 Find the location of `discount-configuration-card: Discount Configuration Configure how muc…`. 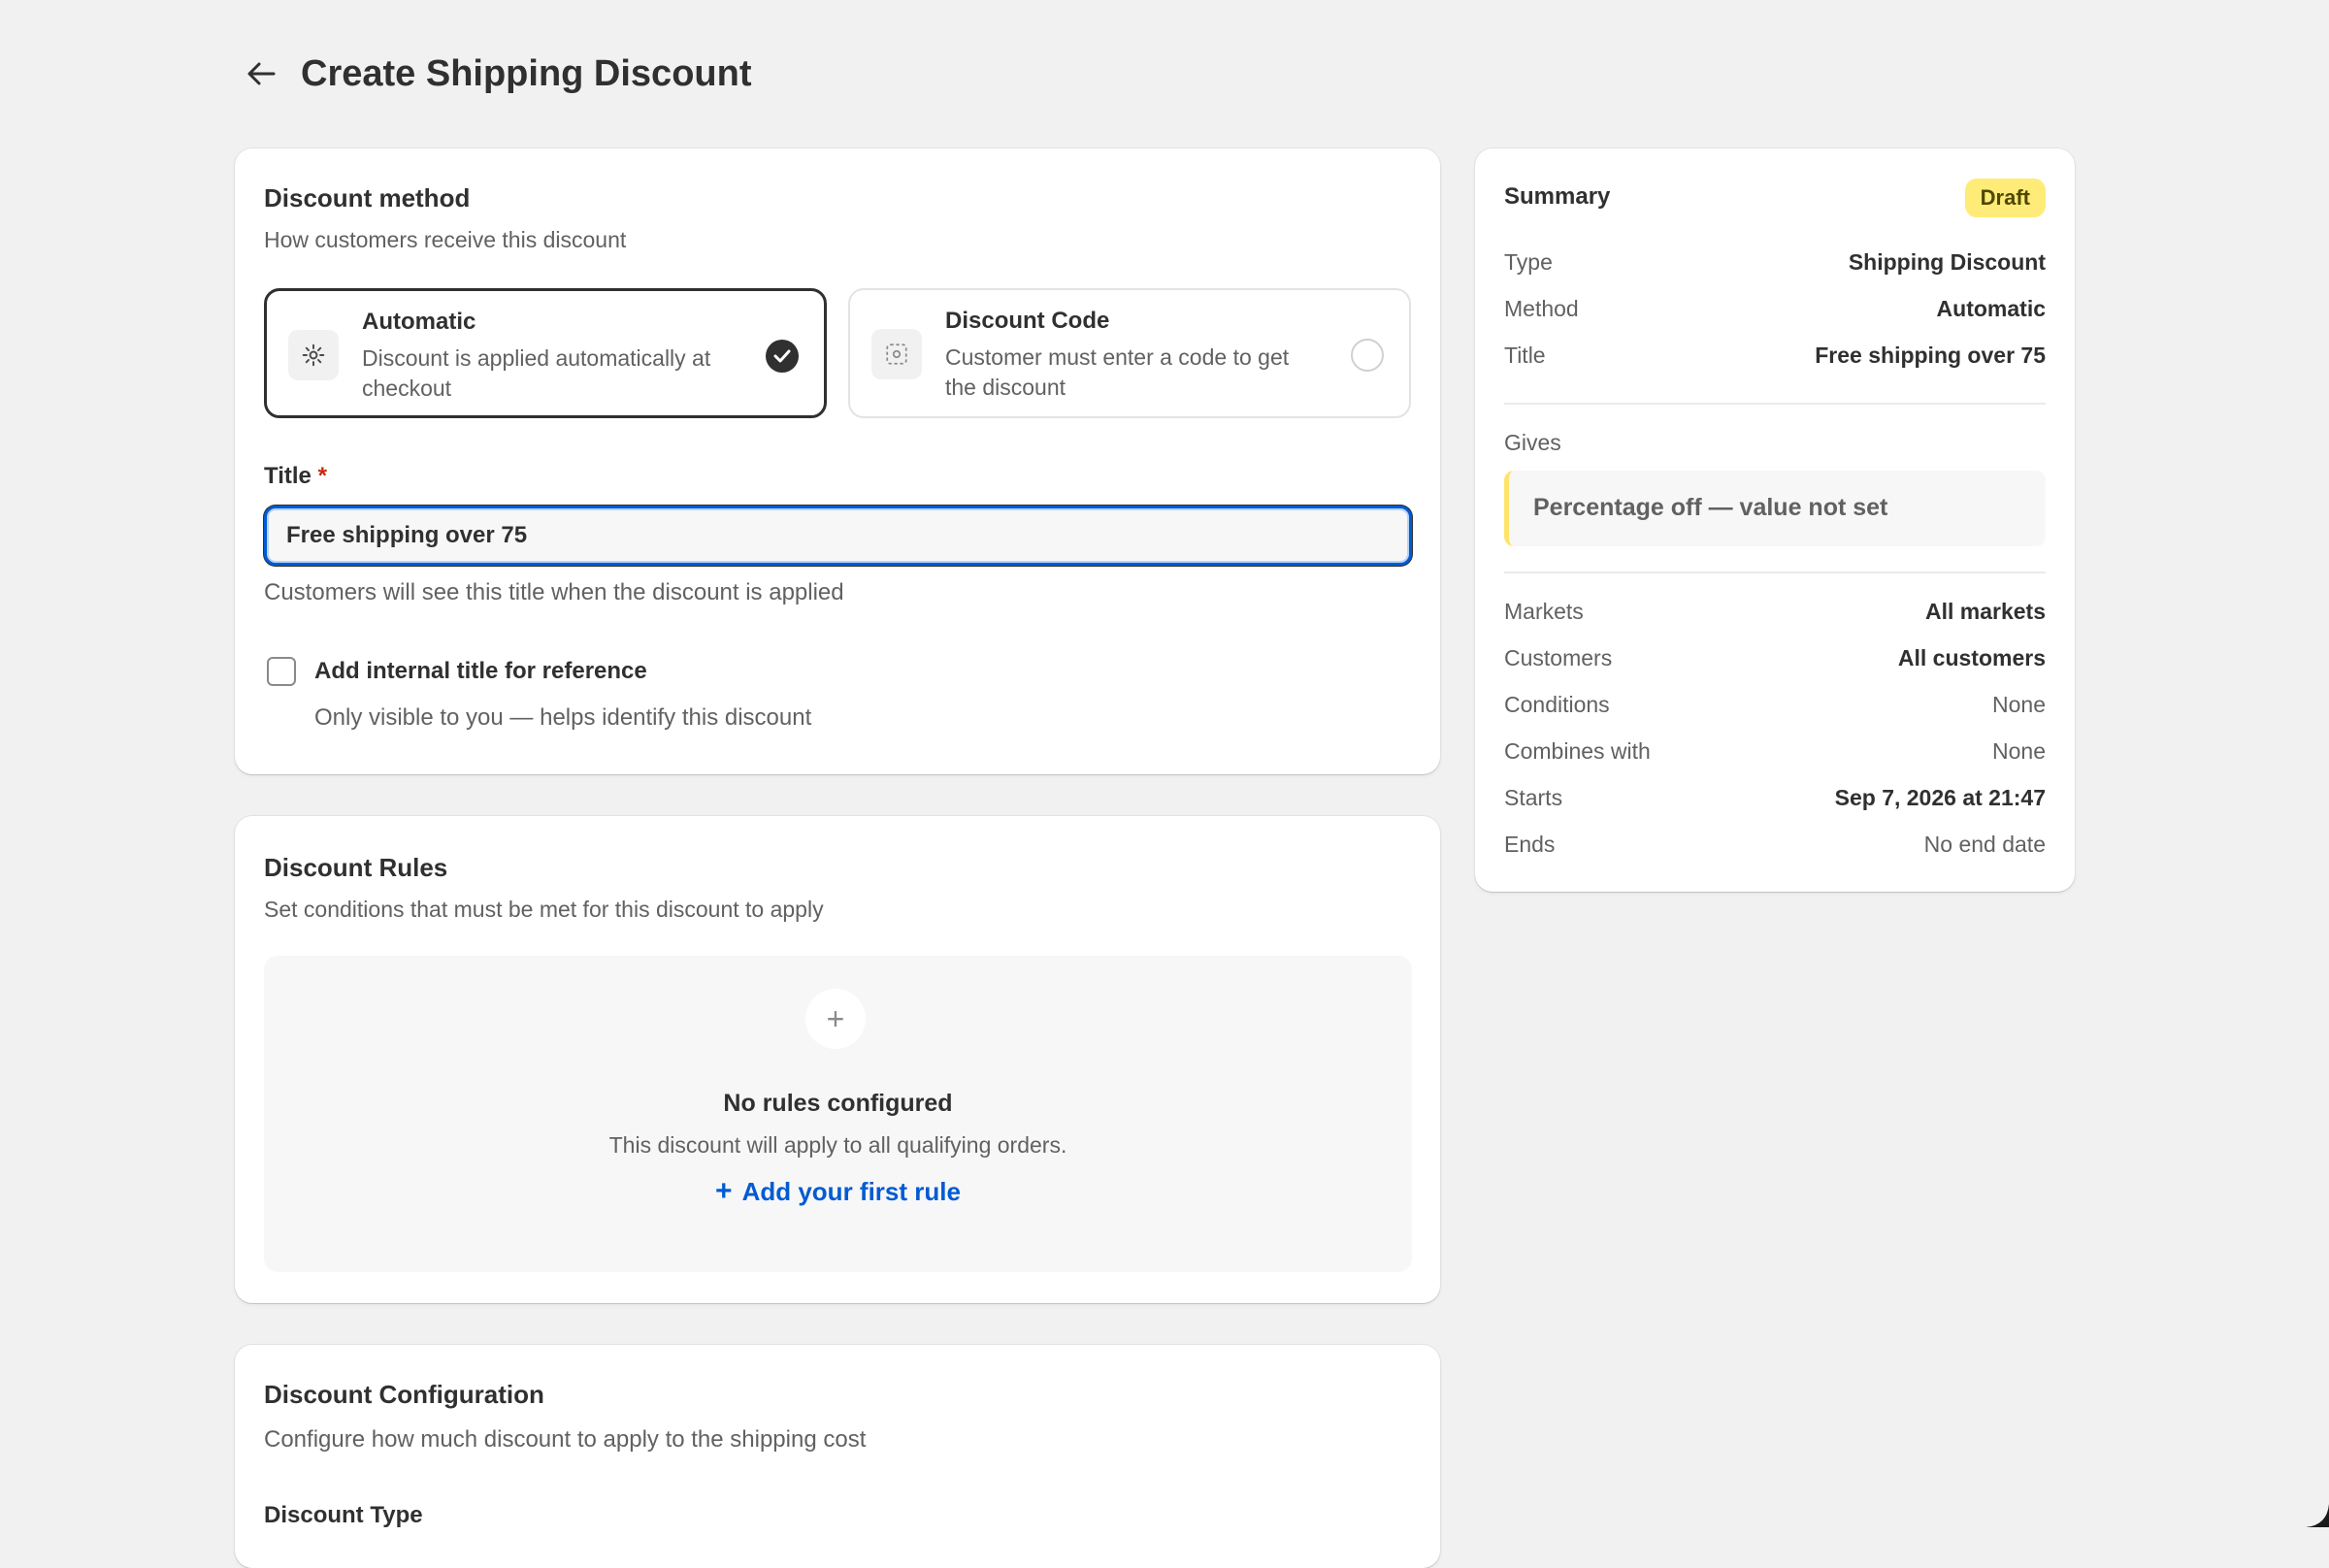

discount-configuration-card: Discount Configuration Configure how muc… is located at coordinates (837, 1456).